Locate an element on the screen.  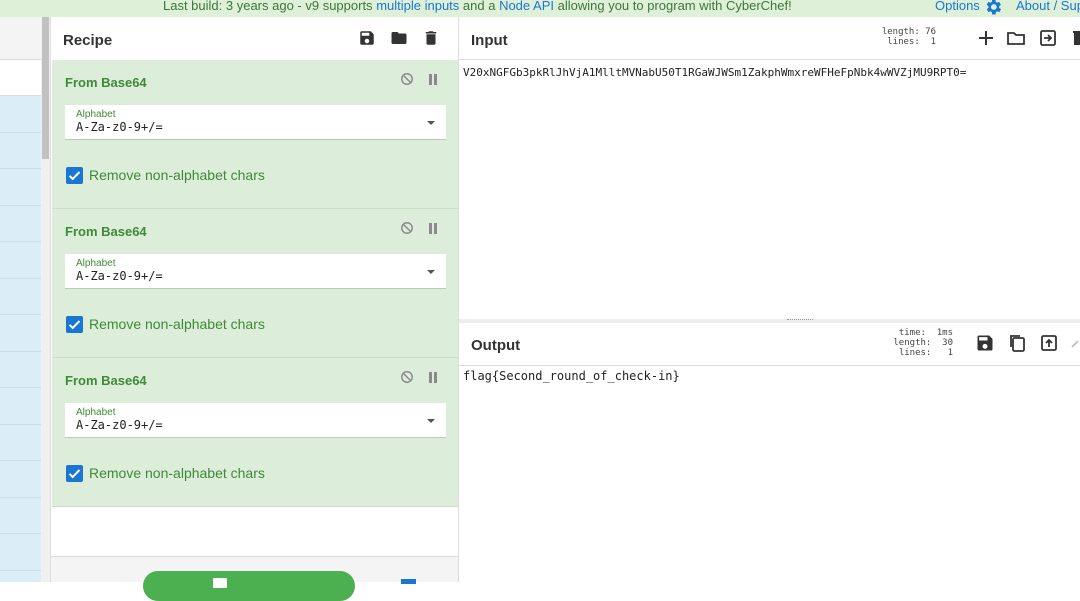
output-title: Output is located at coordinates (496, 345).